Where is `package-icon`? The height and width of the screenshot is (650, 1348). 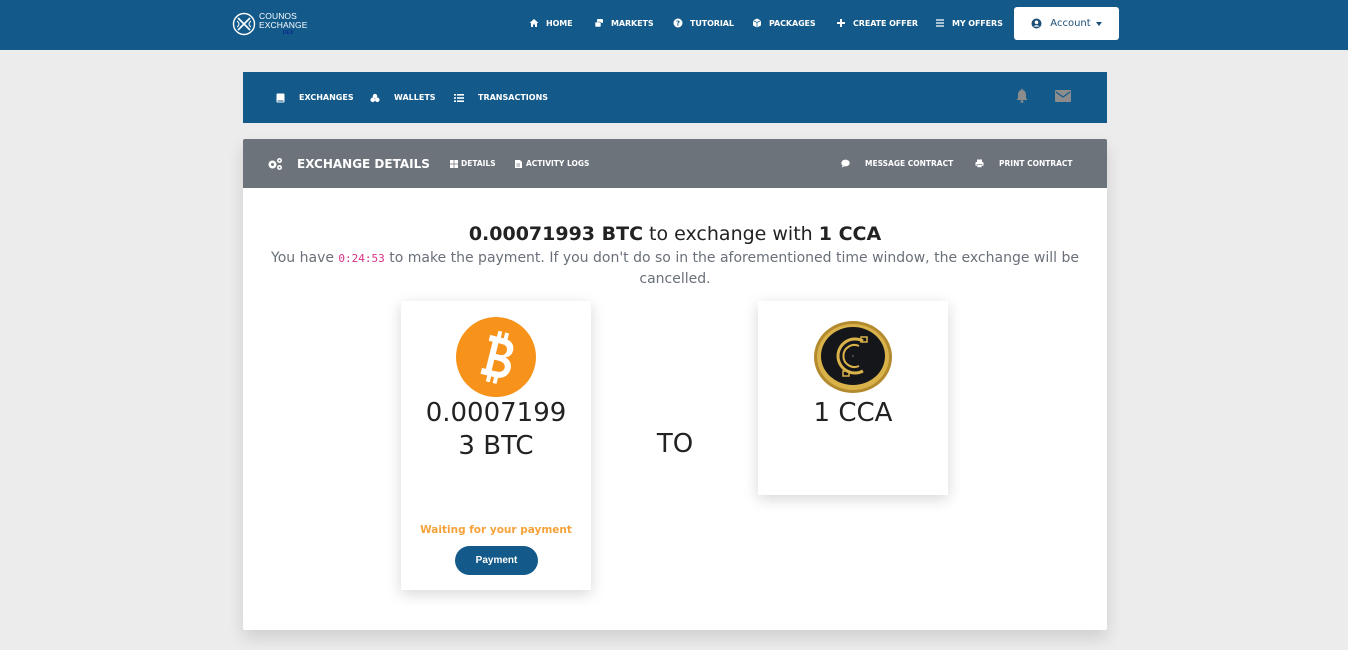 package-icon is located at coordinates (757, 23).